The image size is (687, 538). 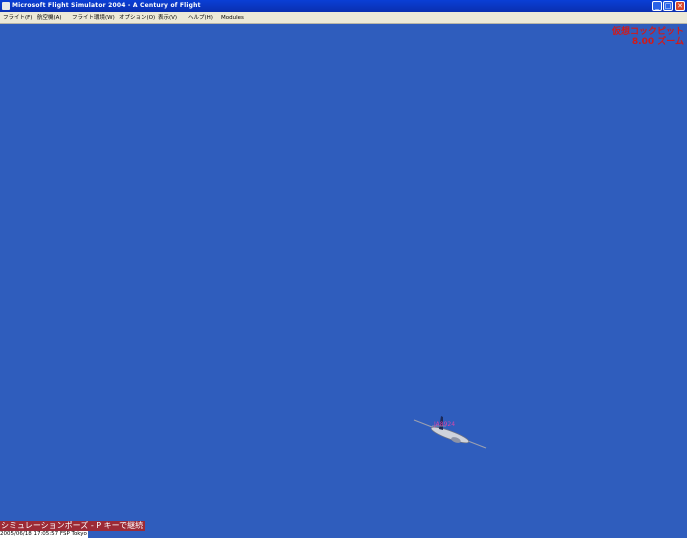 I want to click on zoom-text: 8.00 ズーム, so click(x=657, y=42).